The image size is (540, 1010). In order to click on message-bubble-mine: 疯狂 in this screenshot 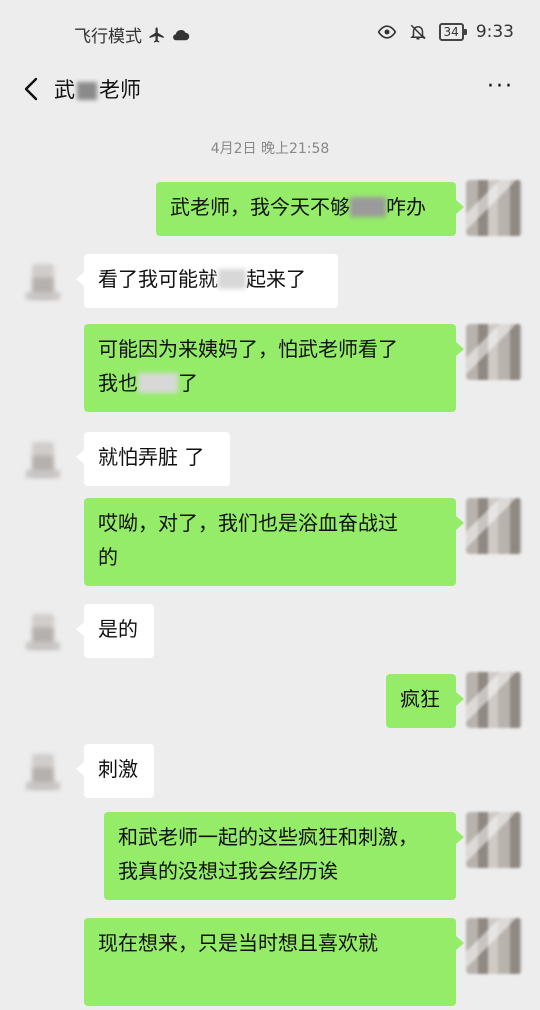, I will do `click(425, 701)`.